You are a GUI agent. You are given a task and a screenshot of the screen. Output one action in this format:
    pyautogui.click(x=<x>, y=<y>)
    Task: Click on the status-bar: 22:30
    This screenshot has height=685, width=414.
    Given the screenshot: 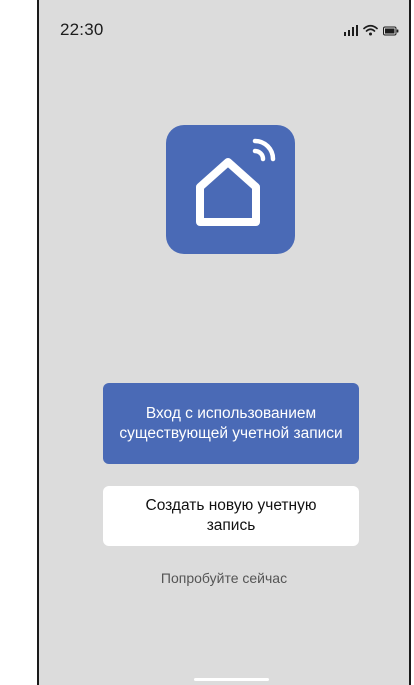 What is the action you would take?
    pyautogui.click(x=224, y=22)
    